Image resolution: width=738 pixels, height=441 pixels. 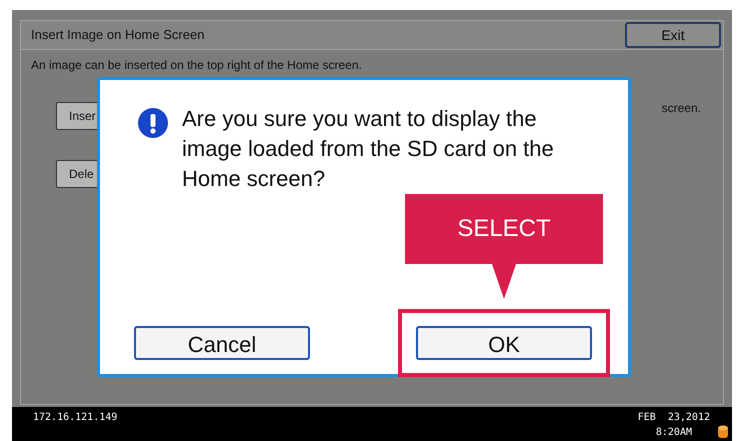 What do you see at coordinates (368, 149) in the screenshot?
I see `dialog-message: Are you sure you want to display the image loaded from the SD card on the Home screen?` at bounding box center [368, 149].